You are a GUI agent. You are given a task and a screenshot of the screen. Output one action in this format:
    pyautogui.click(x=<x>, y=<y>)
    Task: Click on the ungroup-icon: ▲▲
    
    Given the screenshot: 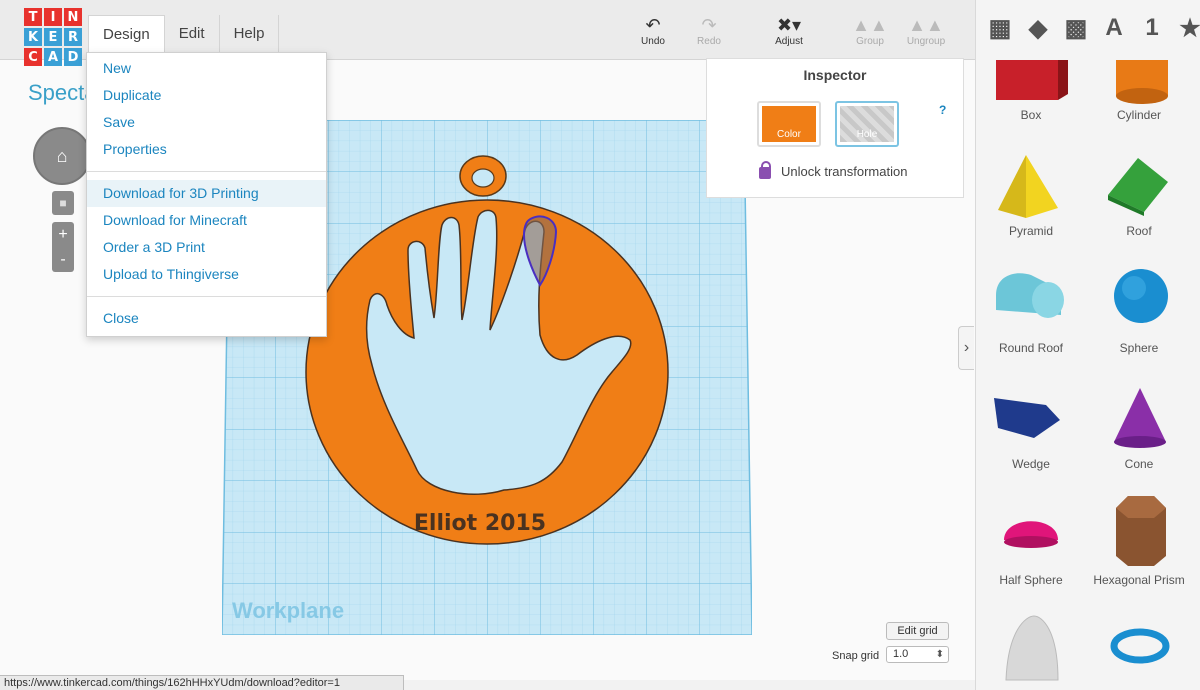 What is the action you would take?
    pyautogui.click(x=926, y=25)
    